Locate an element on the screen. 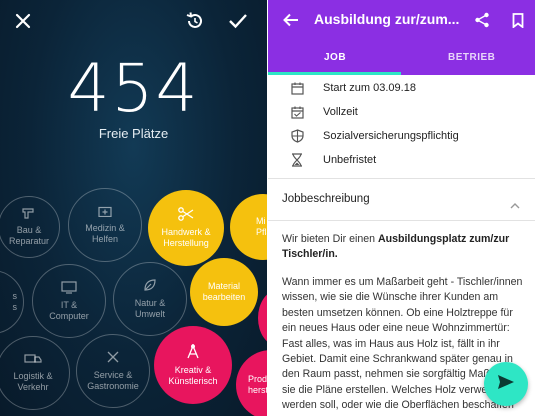  bubble-label-line2: Künstlerisch is located at coordinates (193, 381).